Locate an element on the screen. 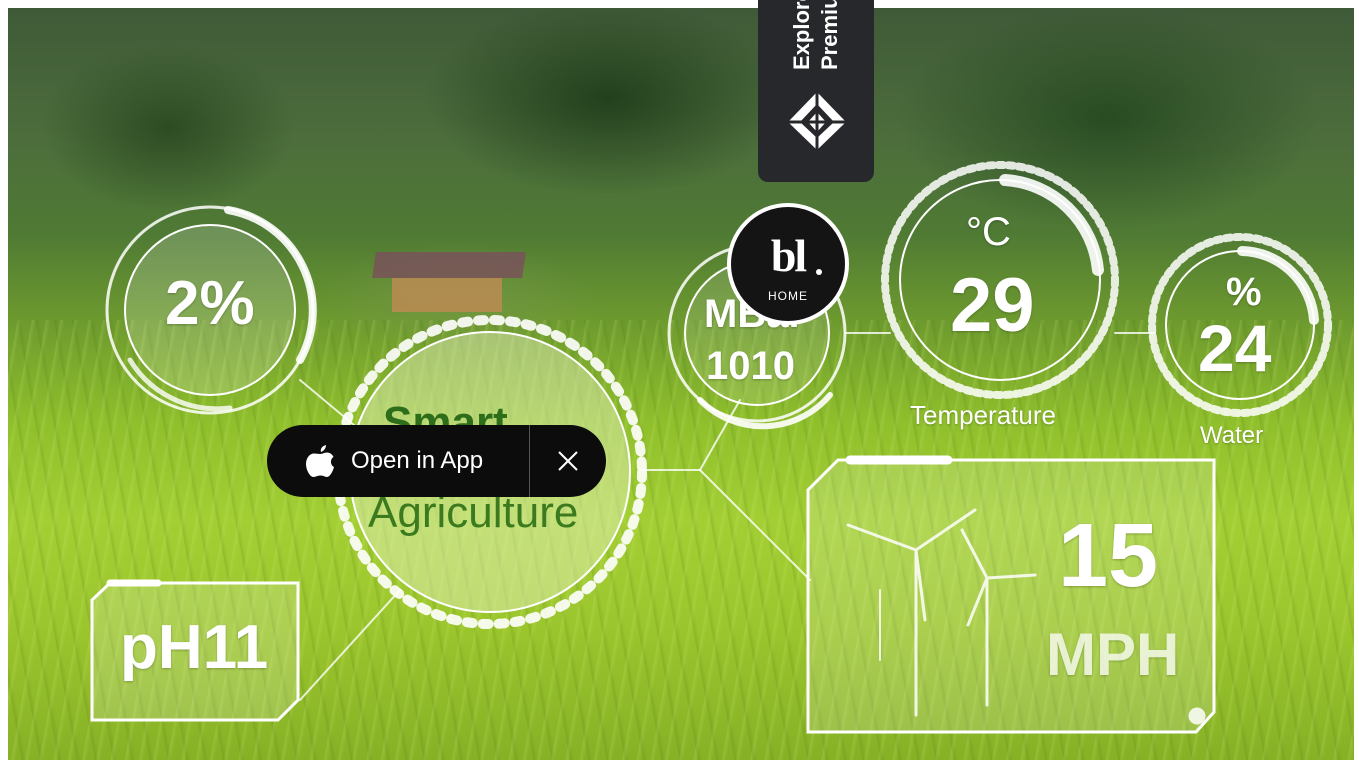 The image size is (1359, 760). temperature-unit: °C is located at coordinates (988, 232).